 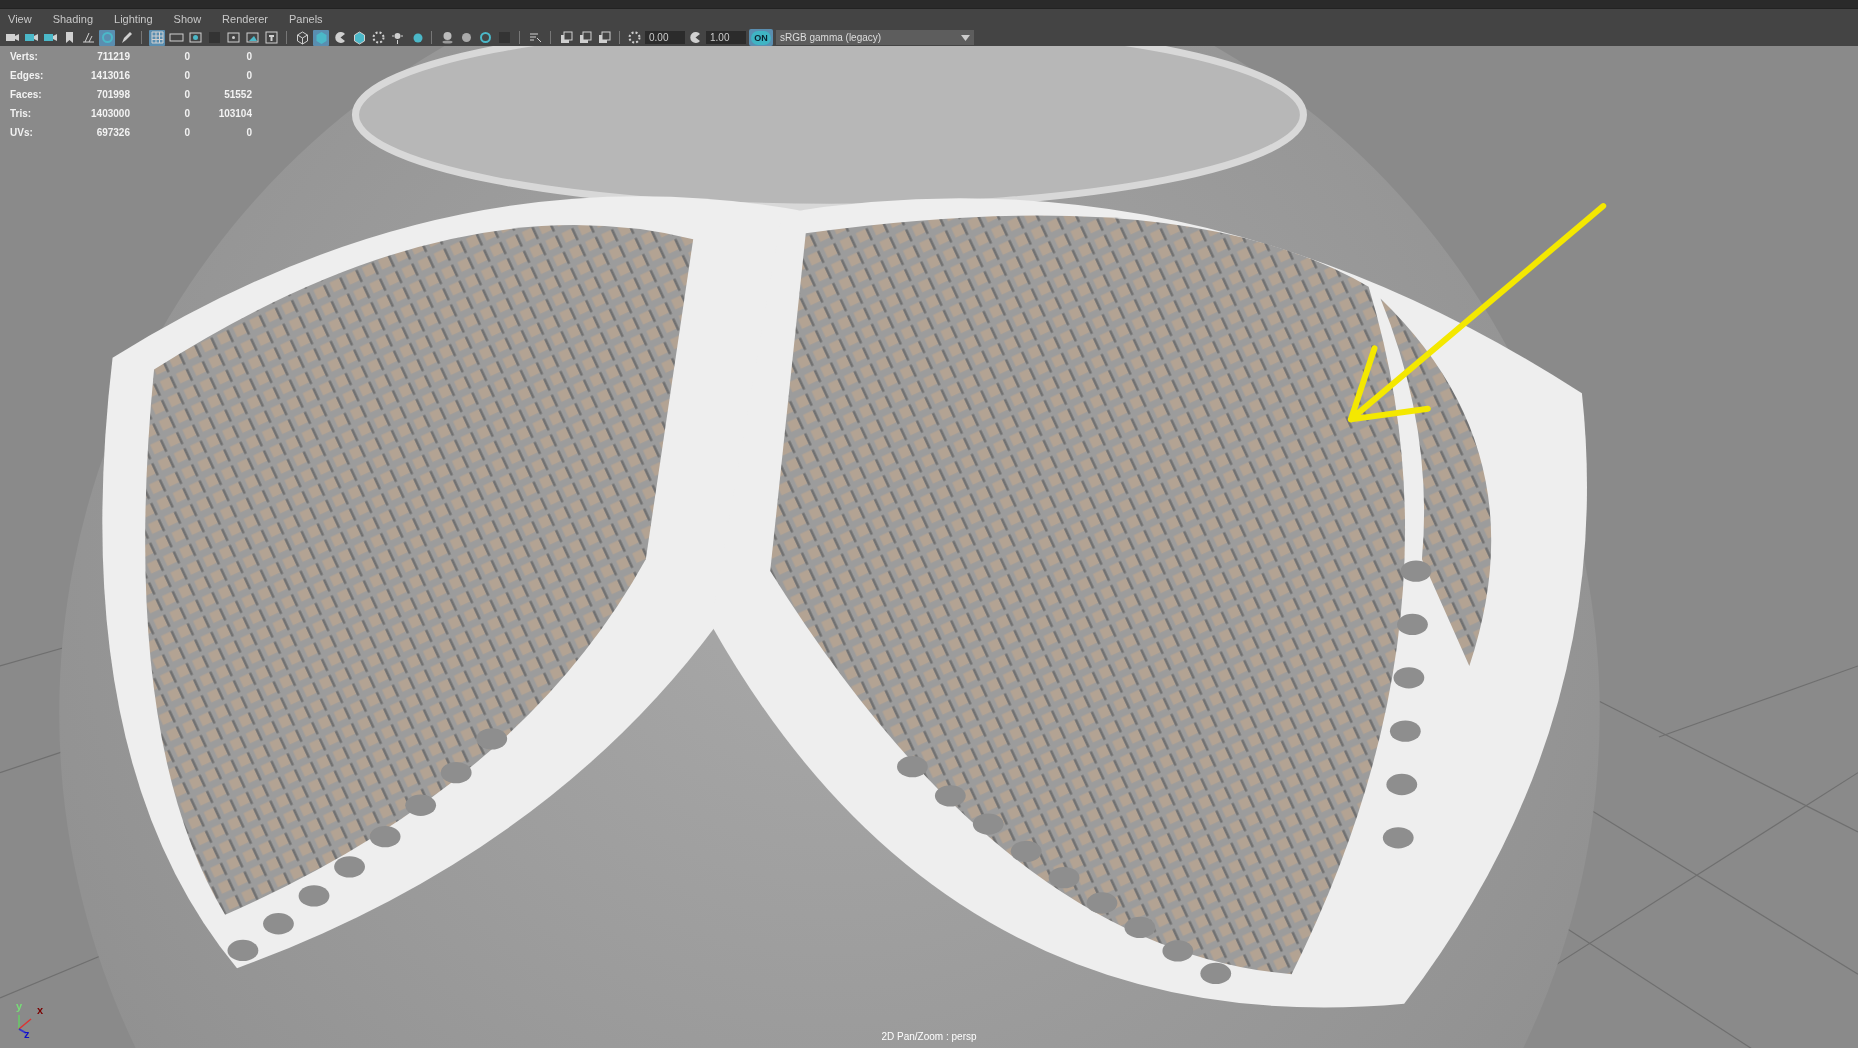 What do you see at coordinates (19, 1006) in the screenshot?
I see `axis-label: y` at bounding box center [19, 1006].